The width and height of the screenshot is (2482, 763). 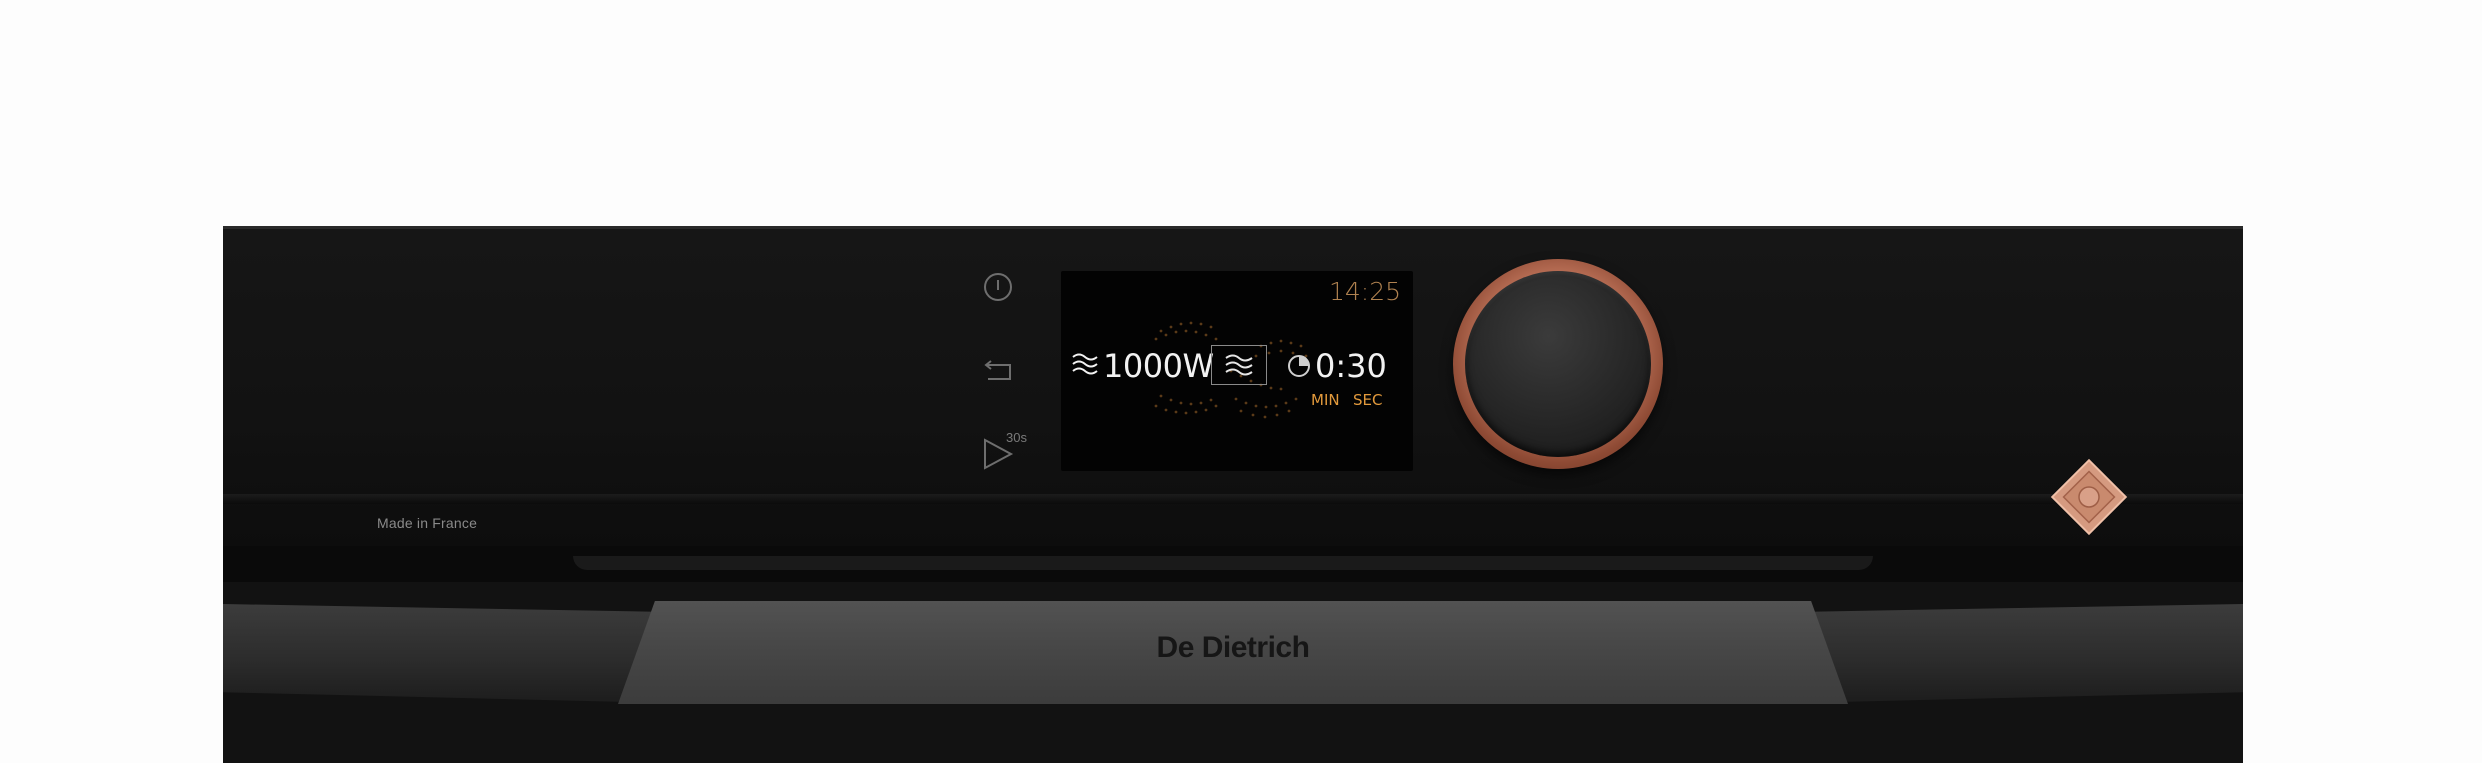 I want to click on vent-slot, so click(x=1223, y=563).